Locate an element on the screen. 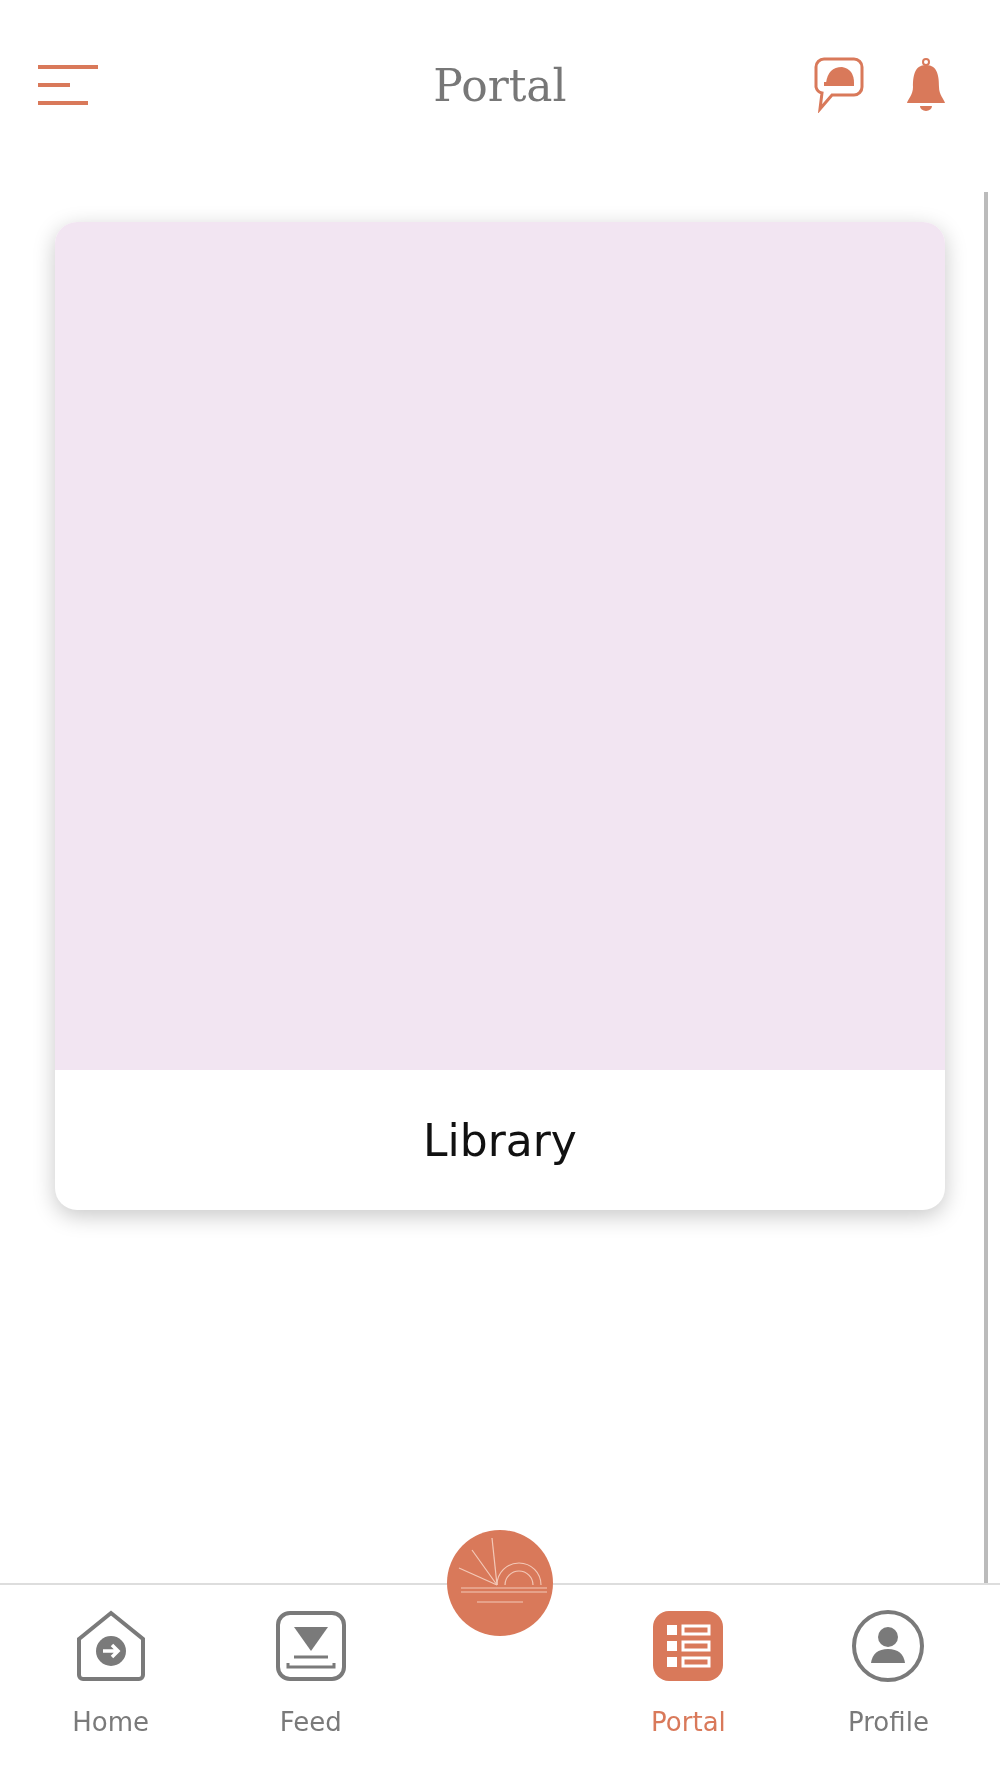  download-tray-icon is located at coordinates (310, 1646).